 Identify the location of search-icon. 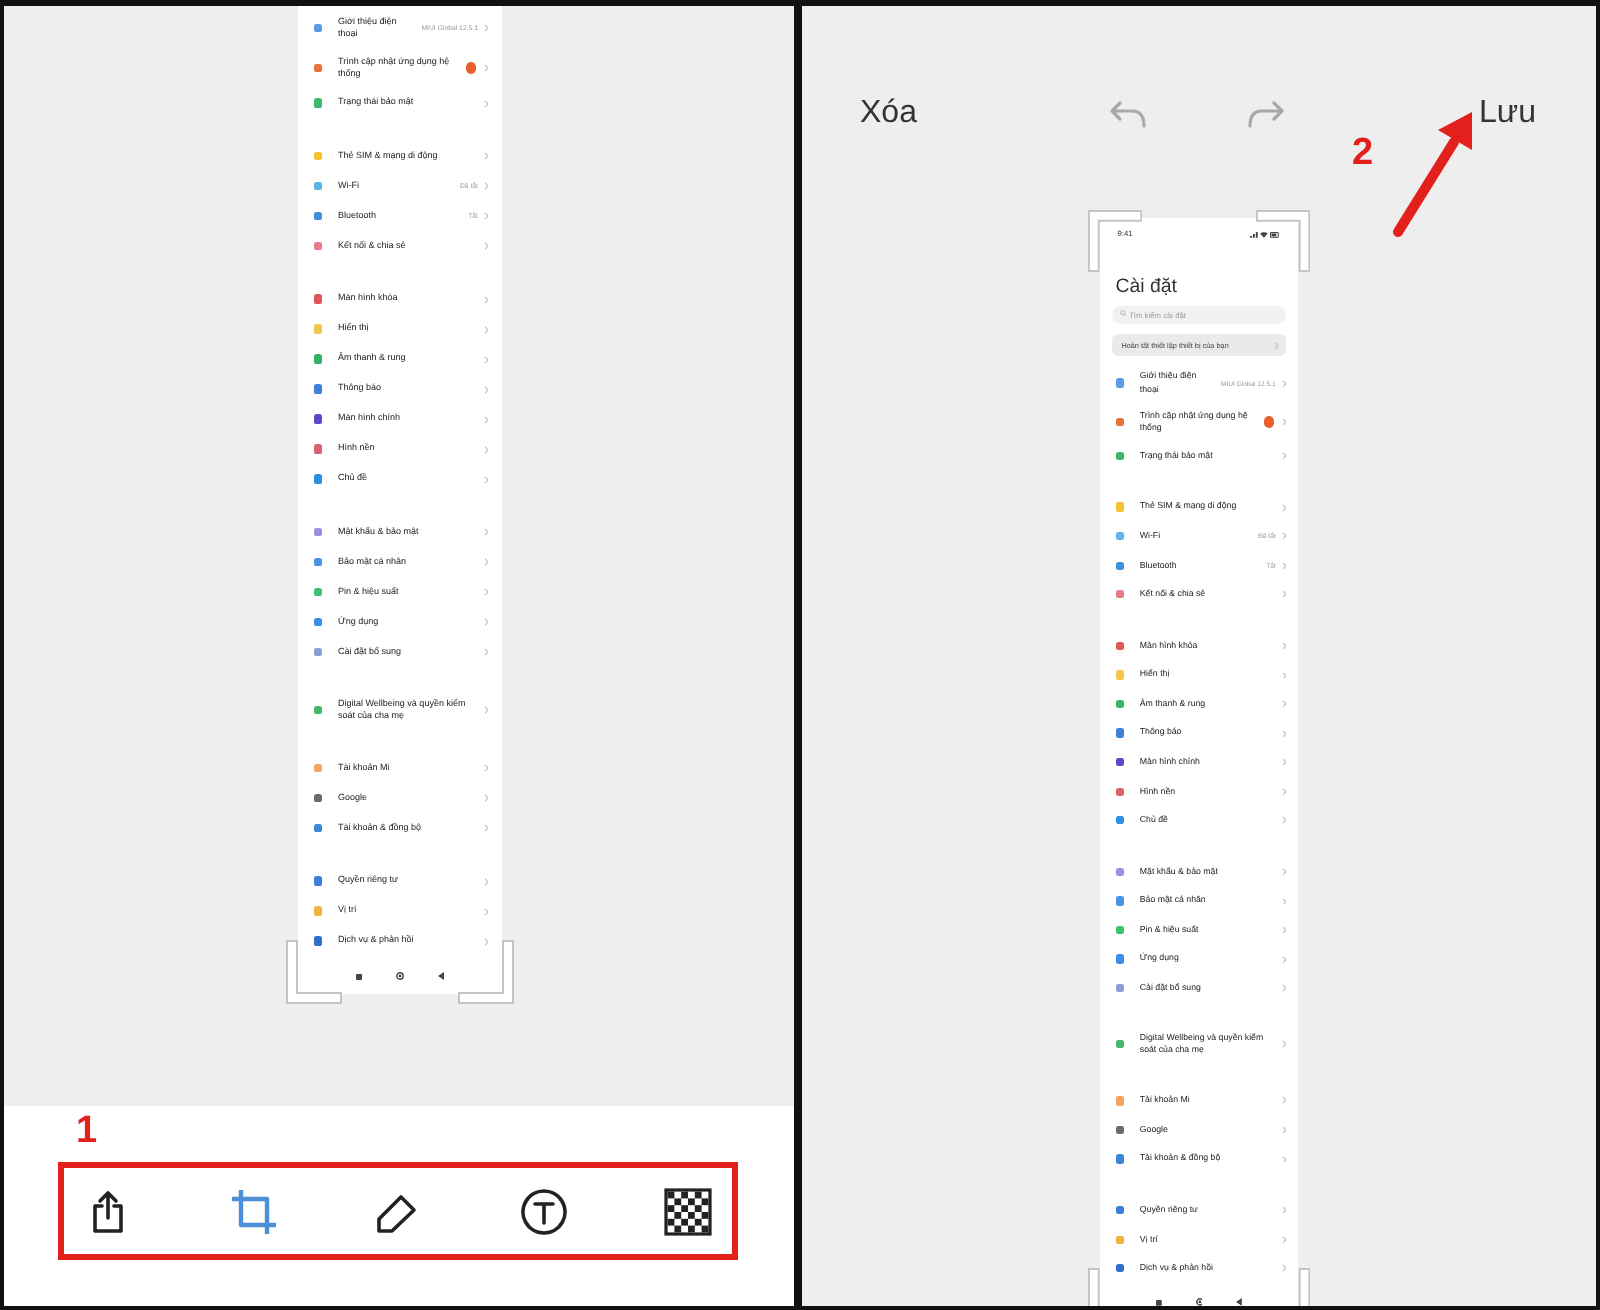
(1123, 314).